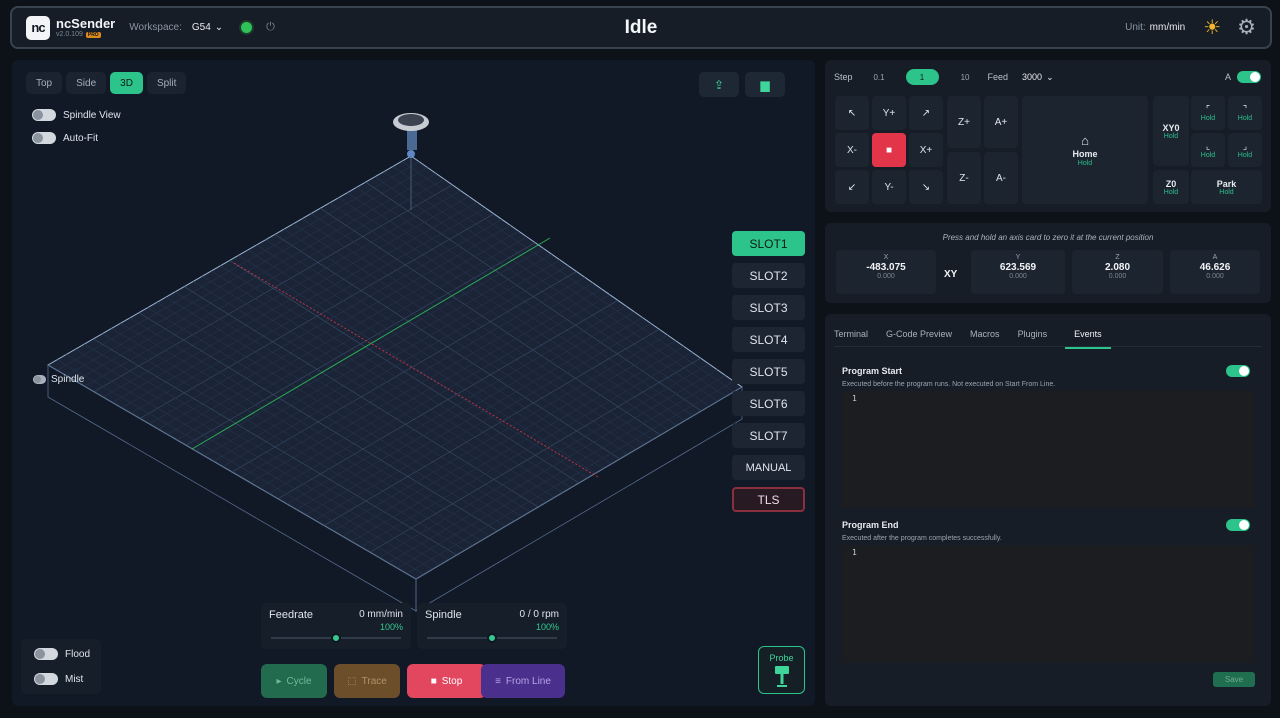 This screenshot has width=1280, height=718. I want to click on tab-side-view: Side, so click(86, 83).